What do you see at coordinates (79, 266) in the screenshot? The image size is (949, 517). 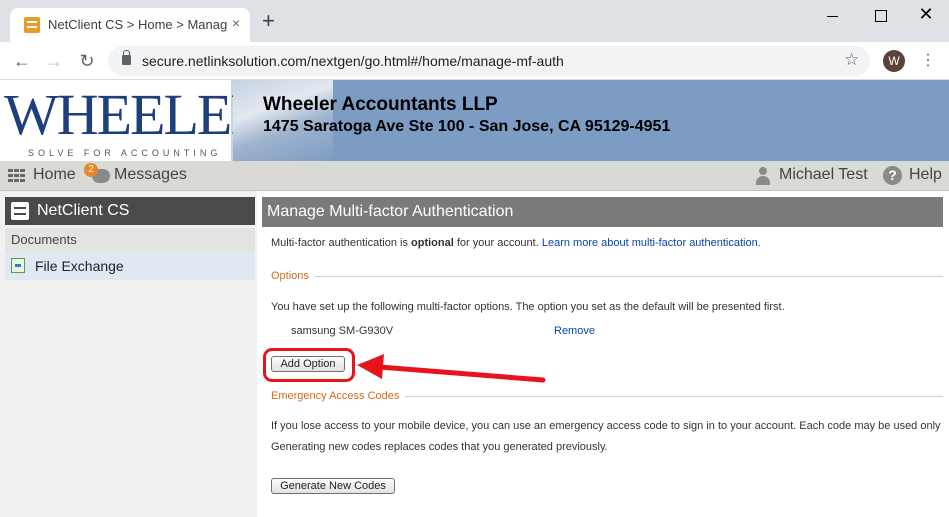 I see `sidebar-item-label: File Exchange` at bounding box center [79, 266].